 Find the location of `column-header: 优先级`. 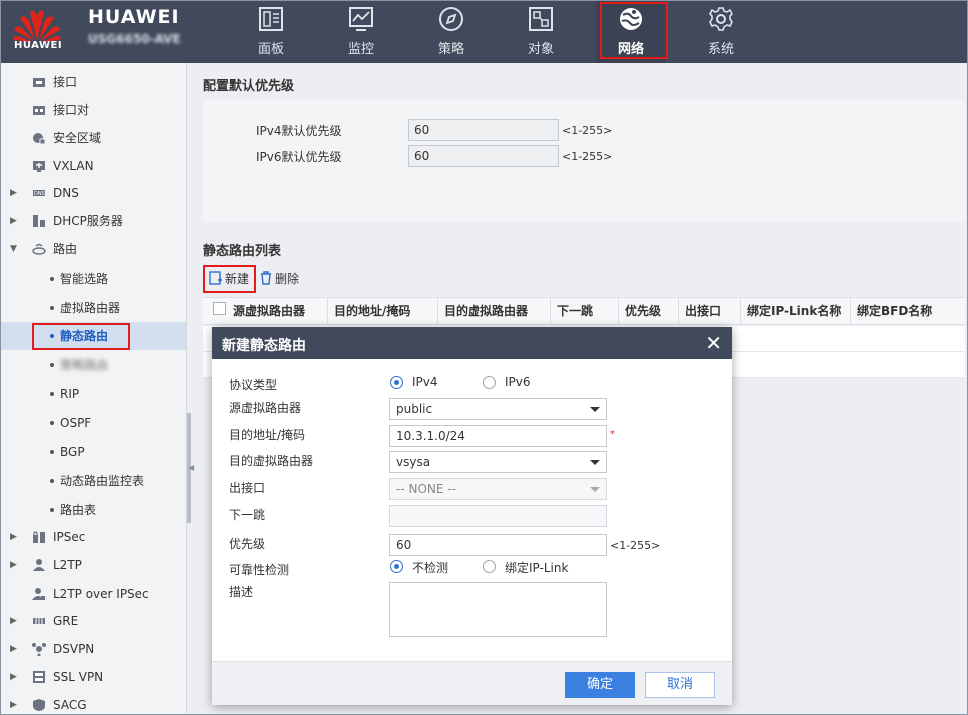

column-header: 优先级 is located at coordinates (639, 311).